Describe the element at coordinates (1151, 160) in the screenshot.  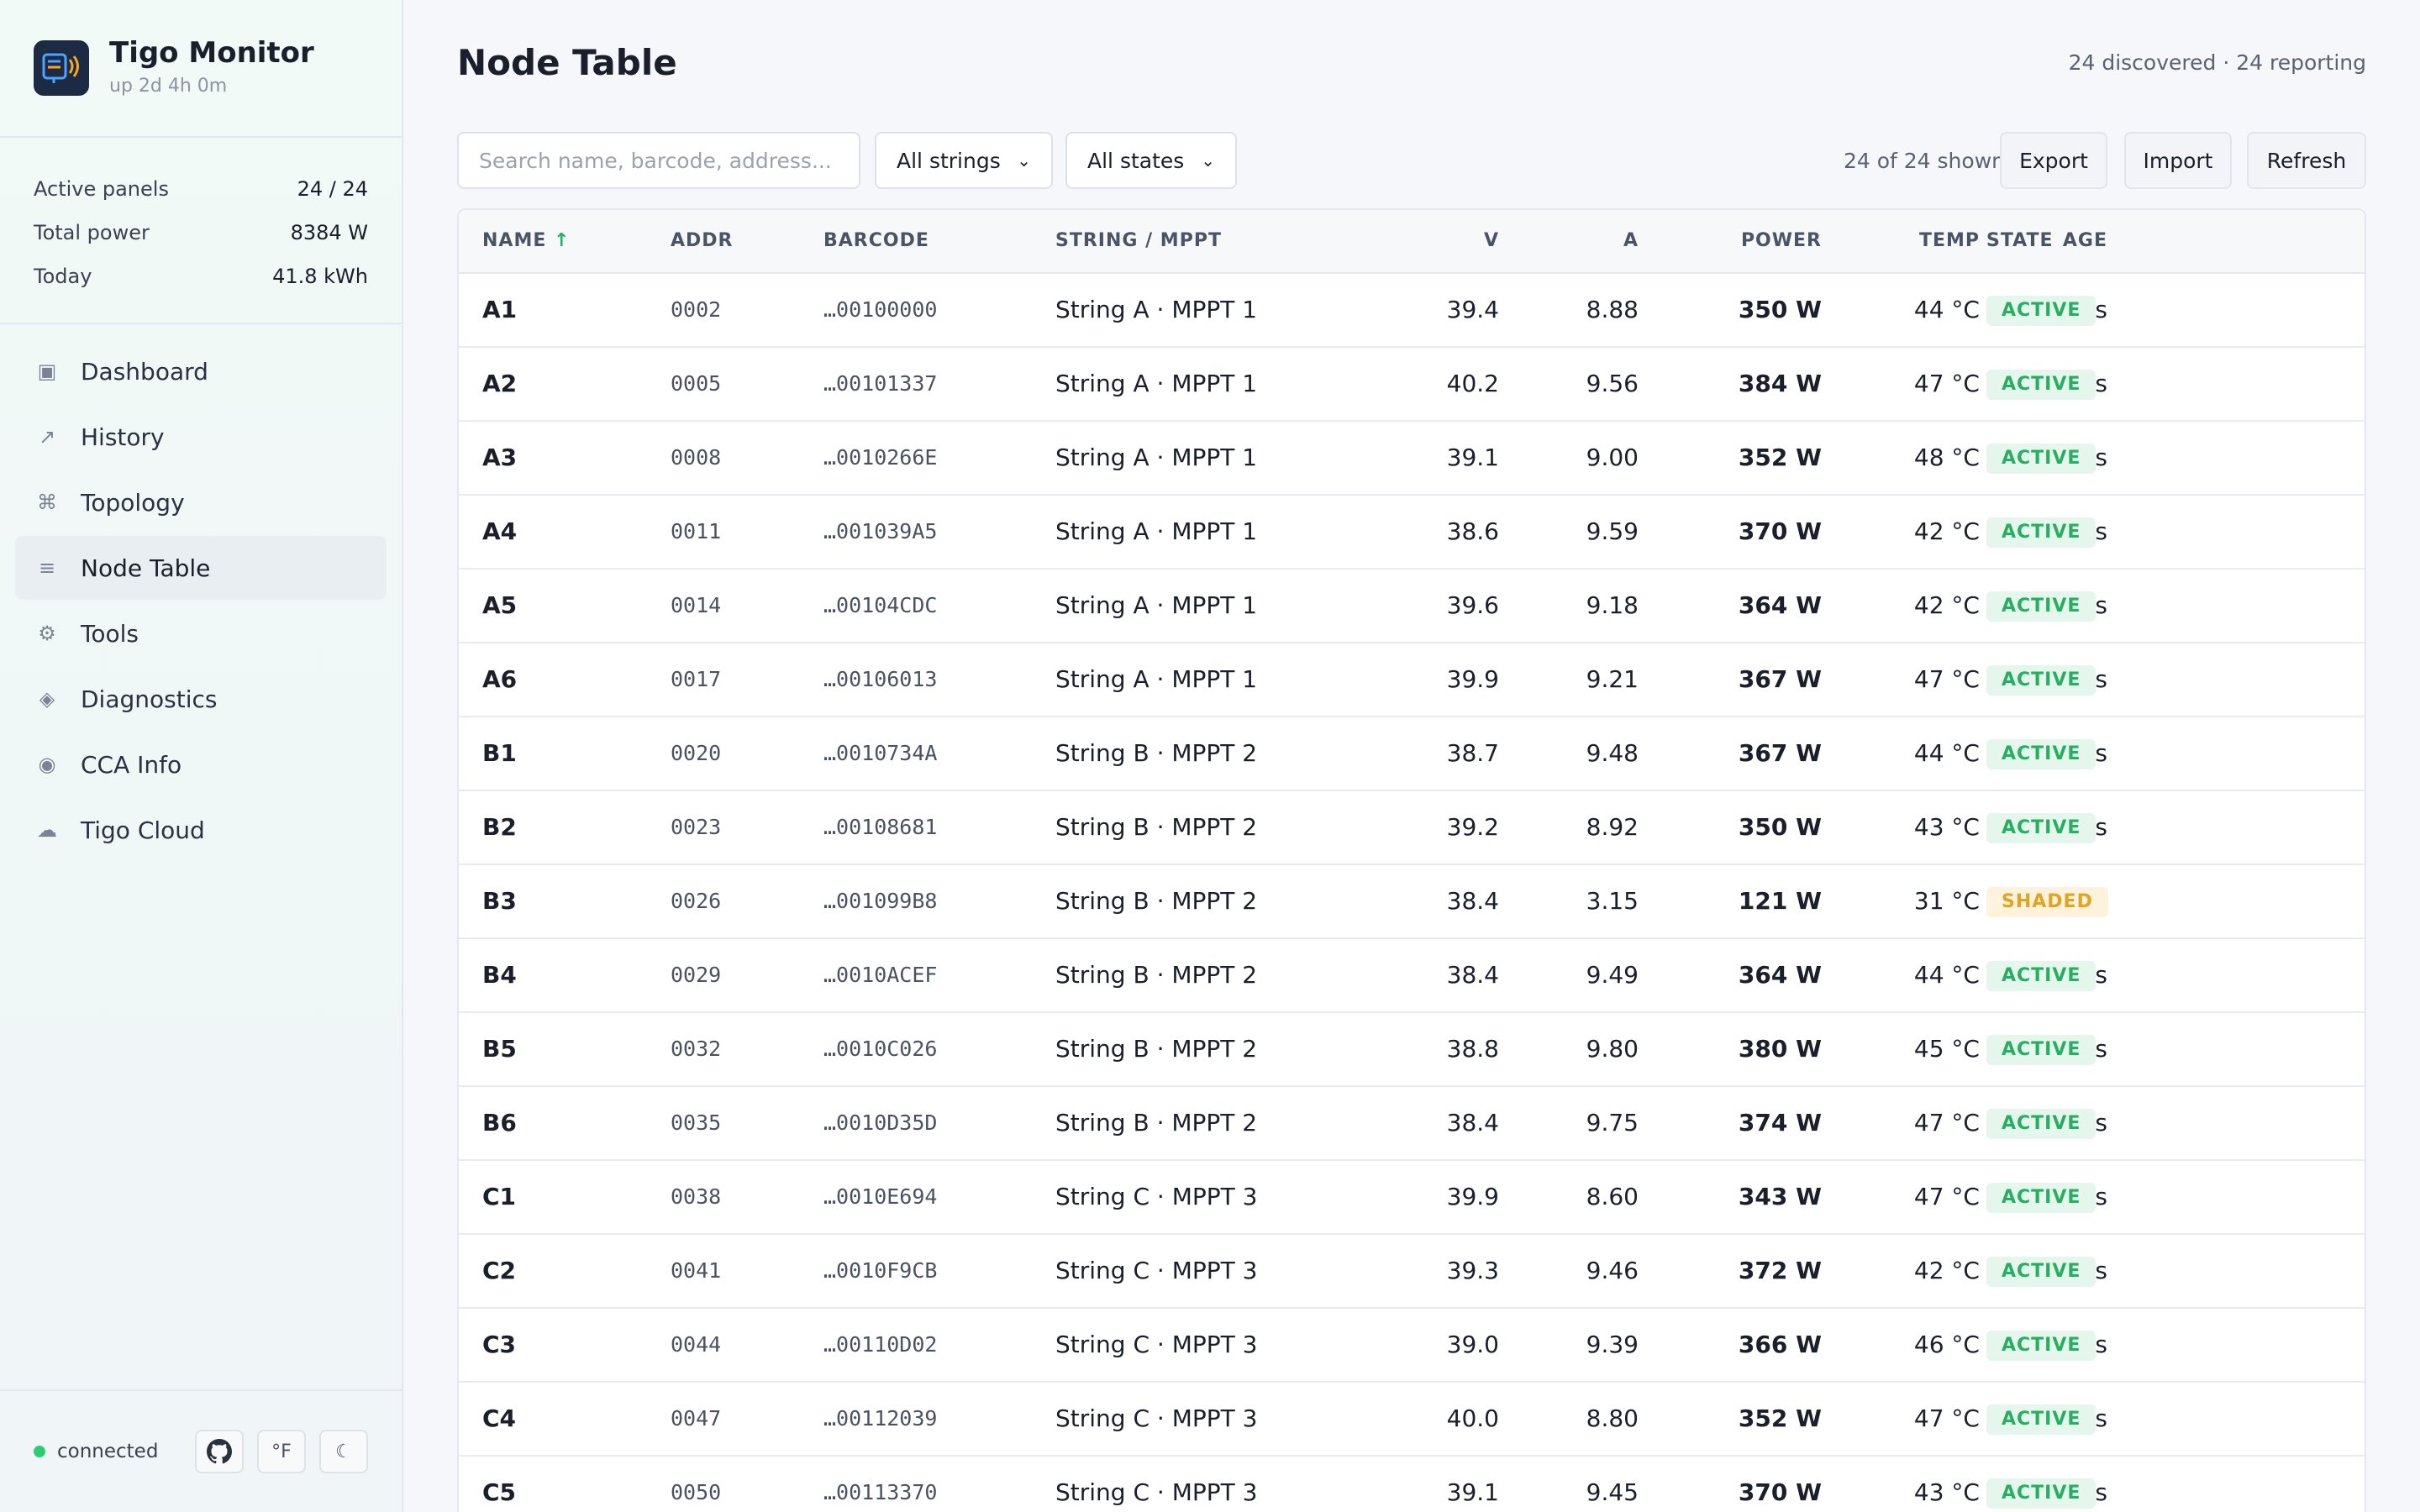
I see `state-filter-select: All states ⌄` at that location.